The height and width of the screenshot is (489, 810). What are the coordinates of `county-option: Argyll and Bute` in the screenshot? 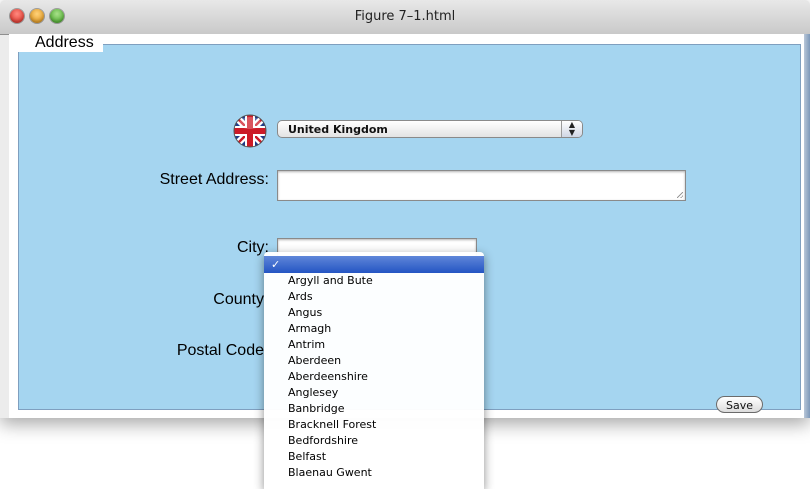 It's located at (374, 281).